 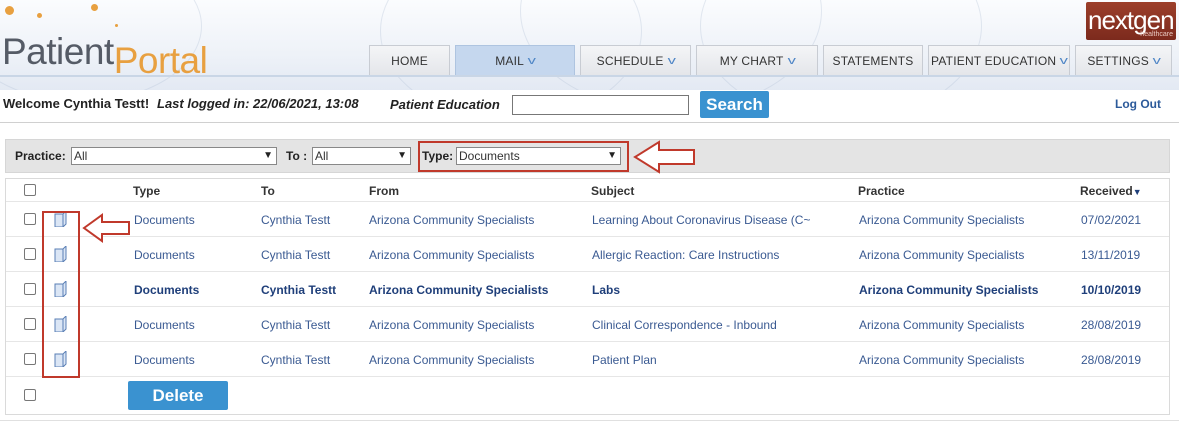 What do you see at coordinates (684, 325) in the screenshot?
I see `cell-subject: Clinical Correspondence - Inbound` at bounding box center [684, 325].